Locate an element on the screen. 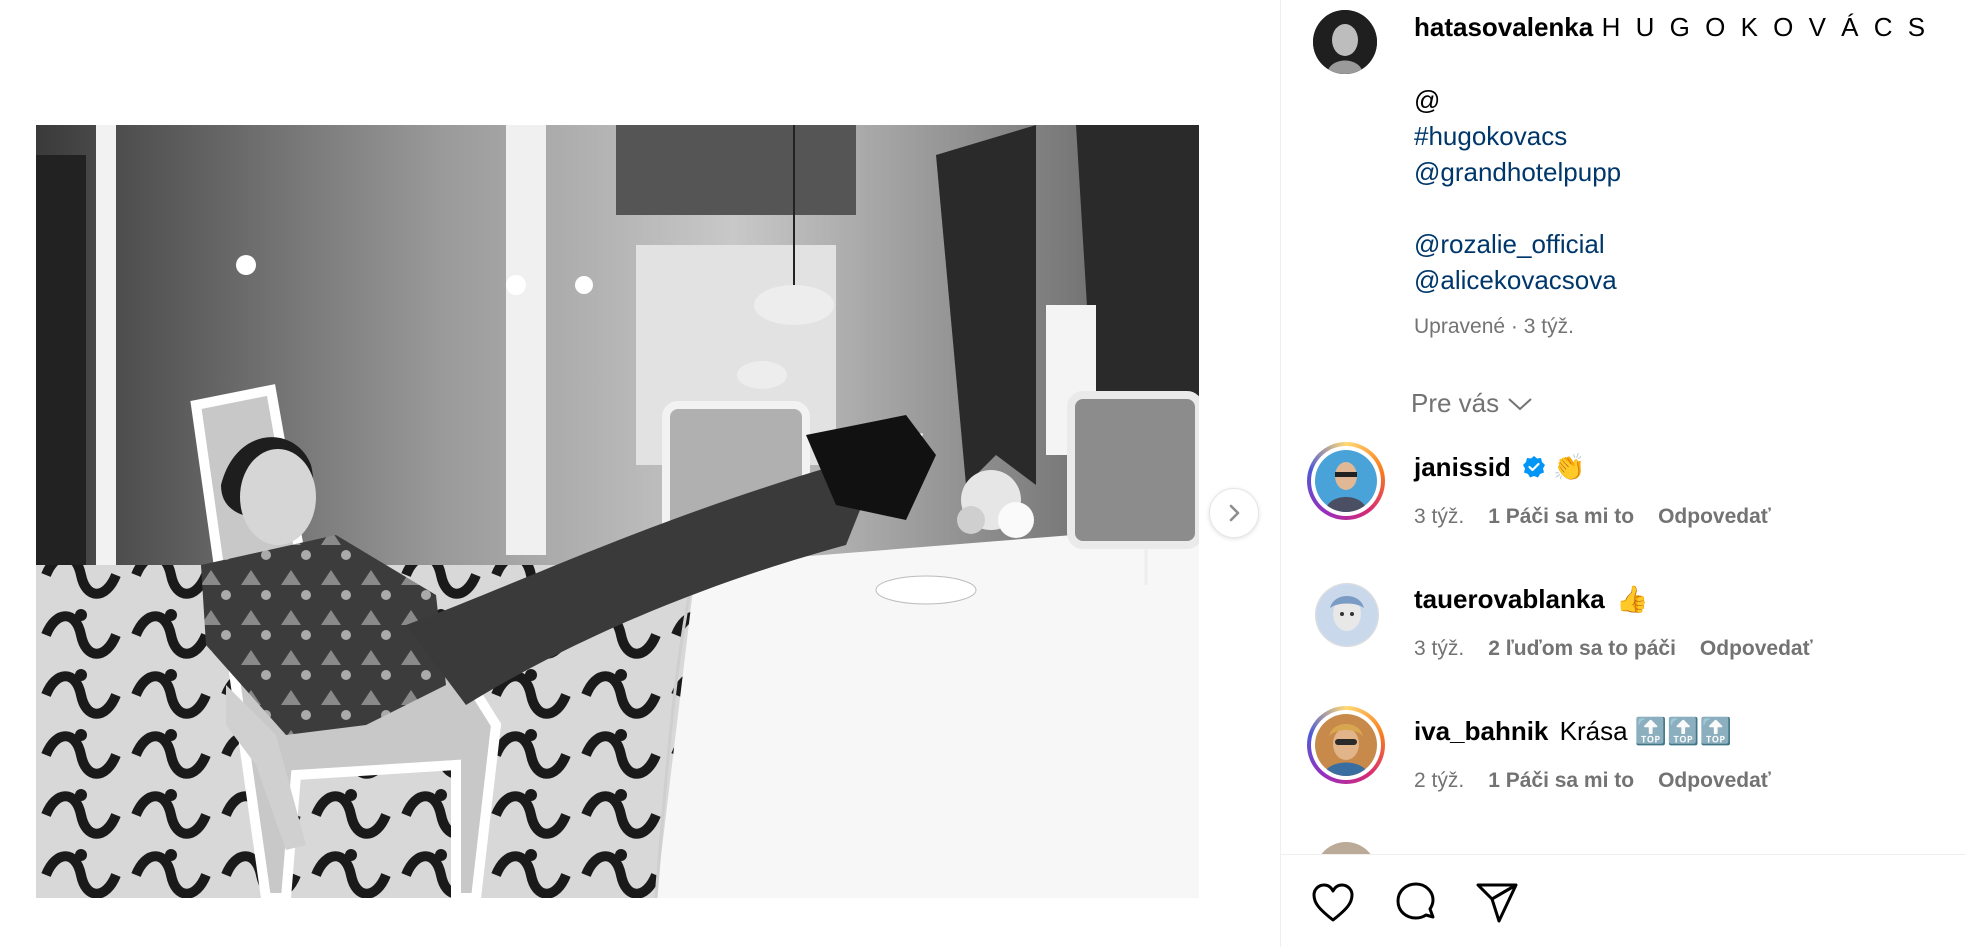  comment-text: Krása 🔝🔝🔝 is located at coordinates (1645, 731).